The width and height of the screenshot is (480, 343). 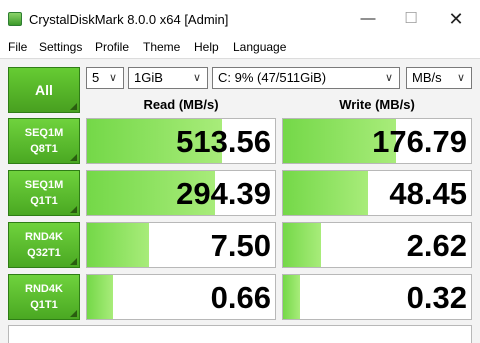 What do you see at coordinates (427, 77) in the screenshot?
I see `unit-value: MB/s` at bounding box center [427, 77].